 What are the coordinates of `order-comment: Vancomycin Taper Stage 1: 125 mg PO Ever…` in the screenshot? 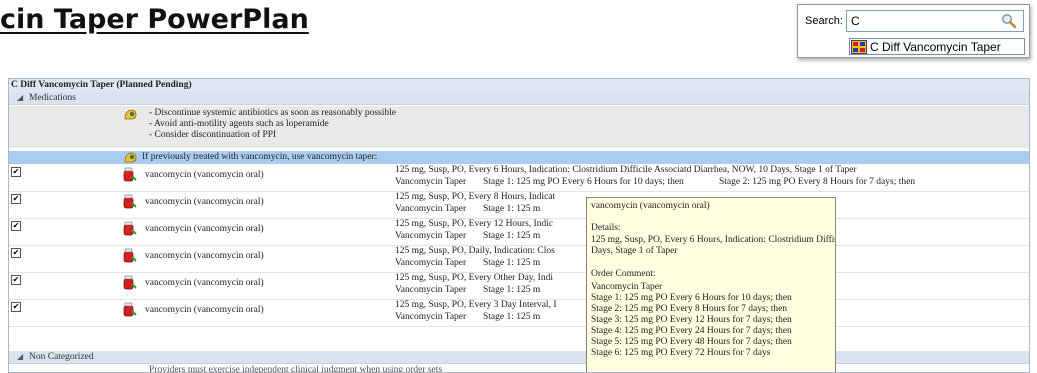 It's located at (655, 182).